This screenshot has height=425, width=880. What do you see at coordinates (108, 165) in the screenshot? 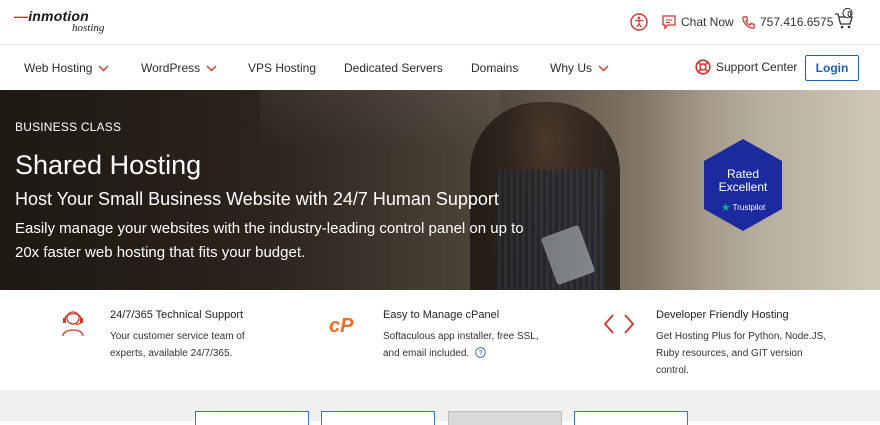
I see `hero-title: Shared Hosting` at bounding box center [108, 165].